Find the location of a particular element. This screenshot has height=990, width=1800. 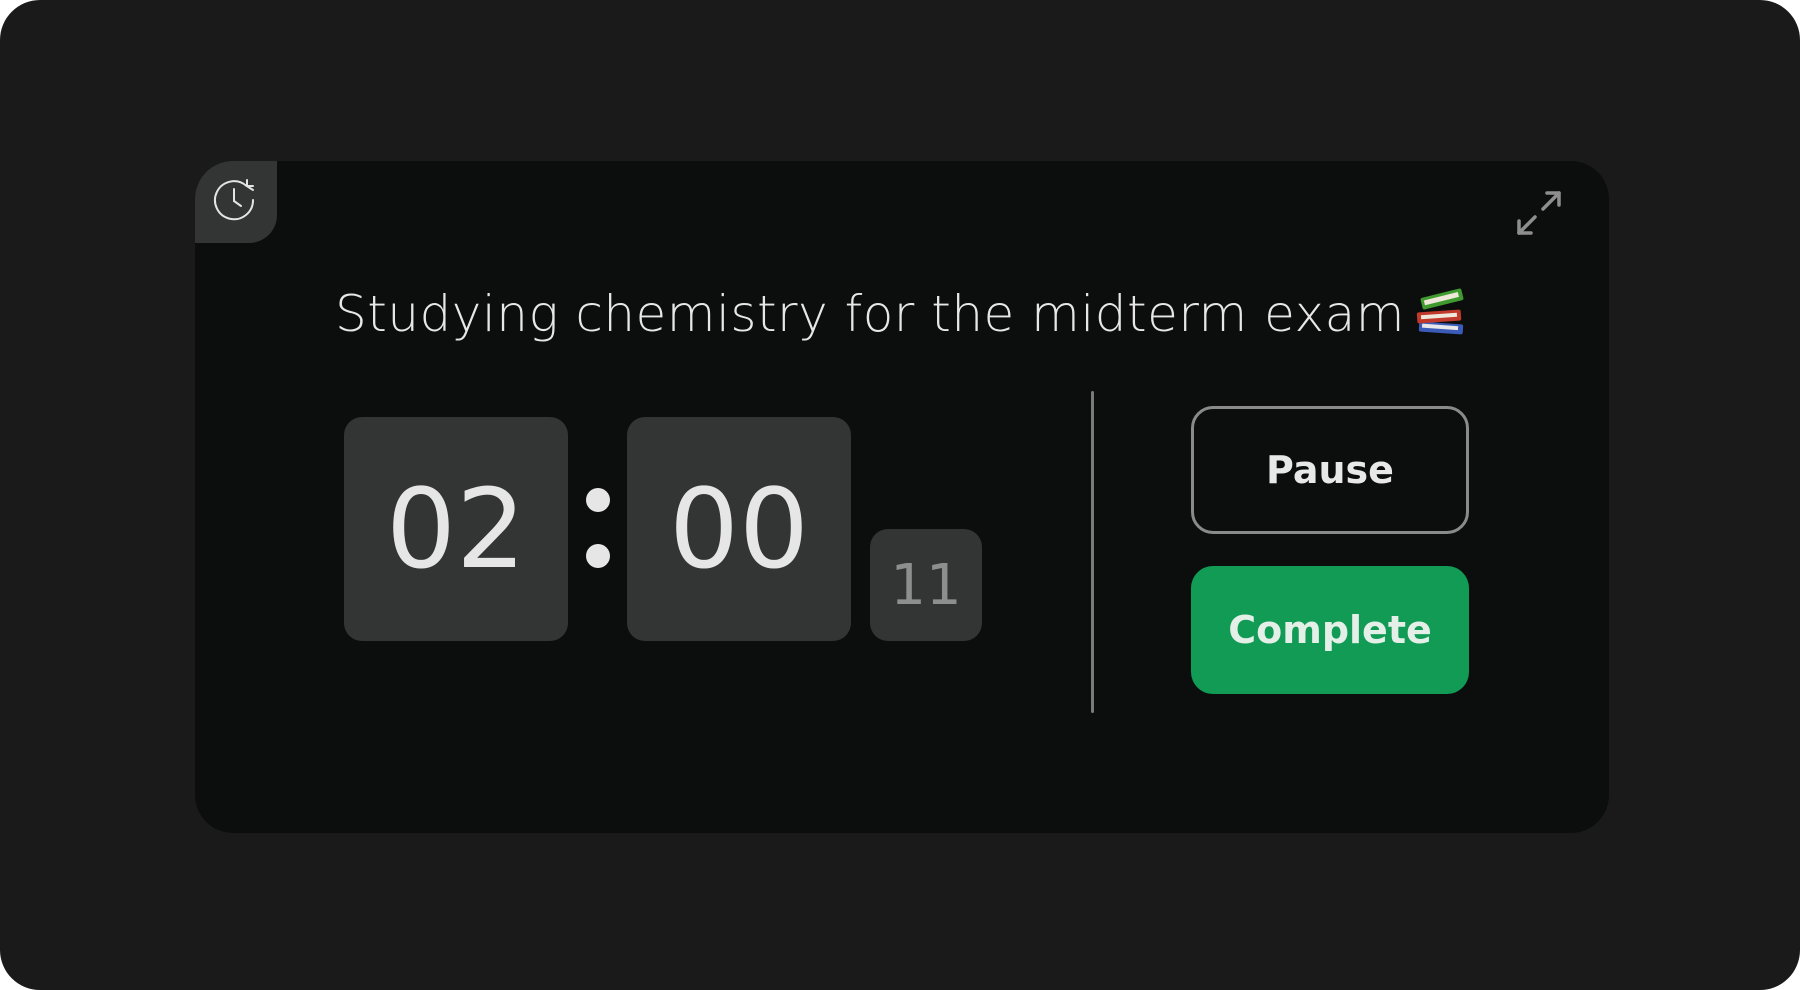

task-title: Studying chemistry for the midterm exam is located at coordinates (902, 317).